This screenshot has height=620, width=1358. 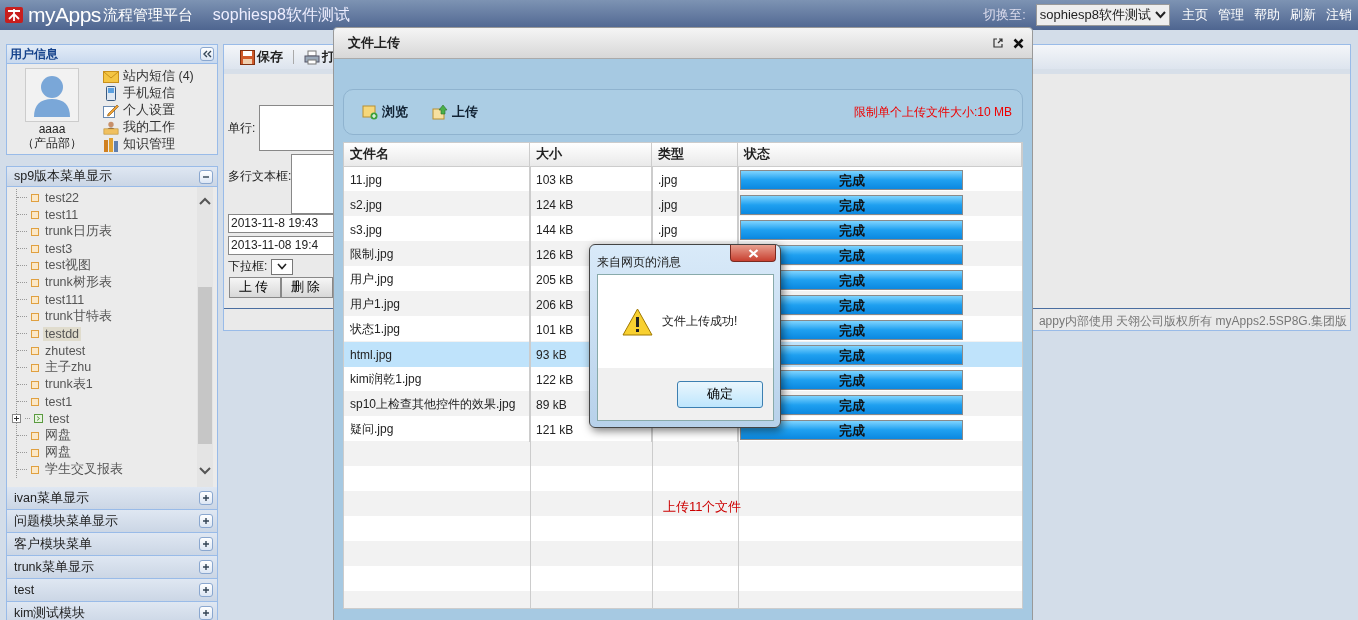 I want to click on tree-item: test22, so click(x=62, y=197).